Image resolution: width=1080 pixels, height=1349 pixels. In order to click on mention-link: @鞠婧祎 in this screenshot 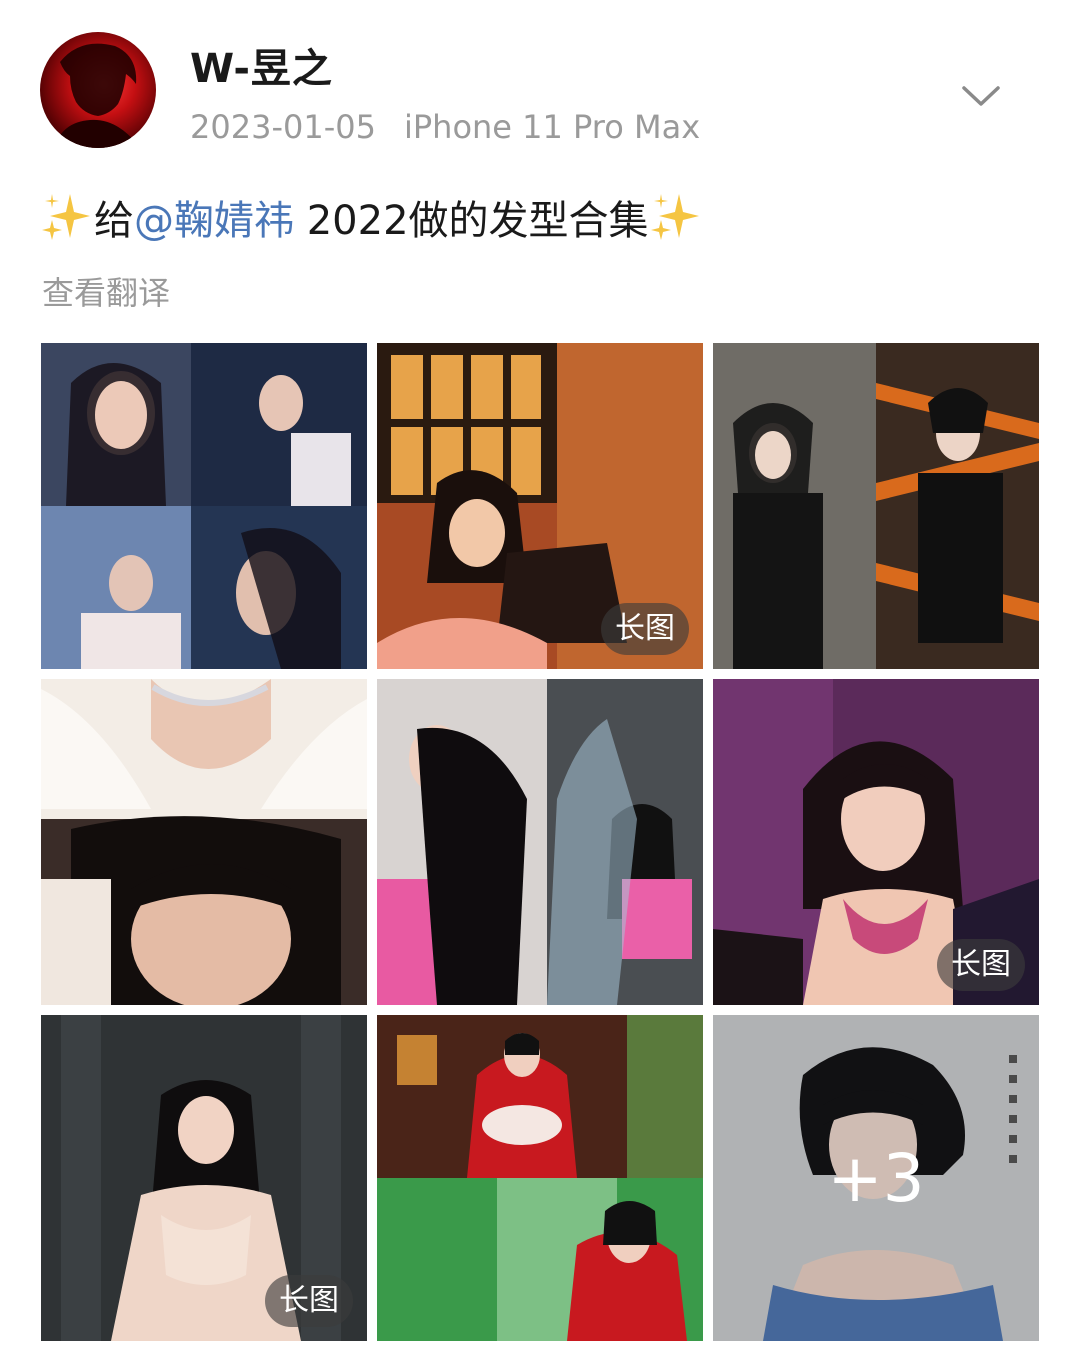, I will do `click(214, 221)`.